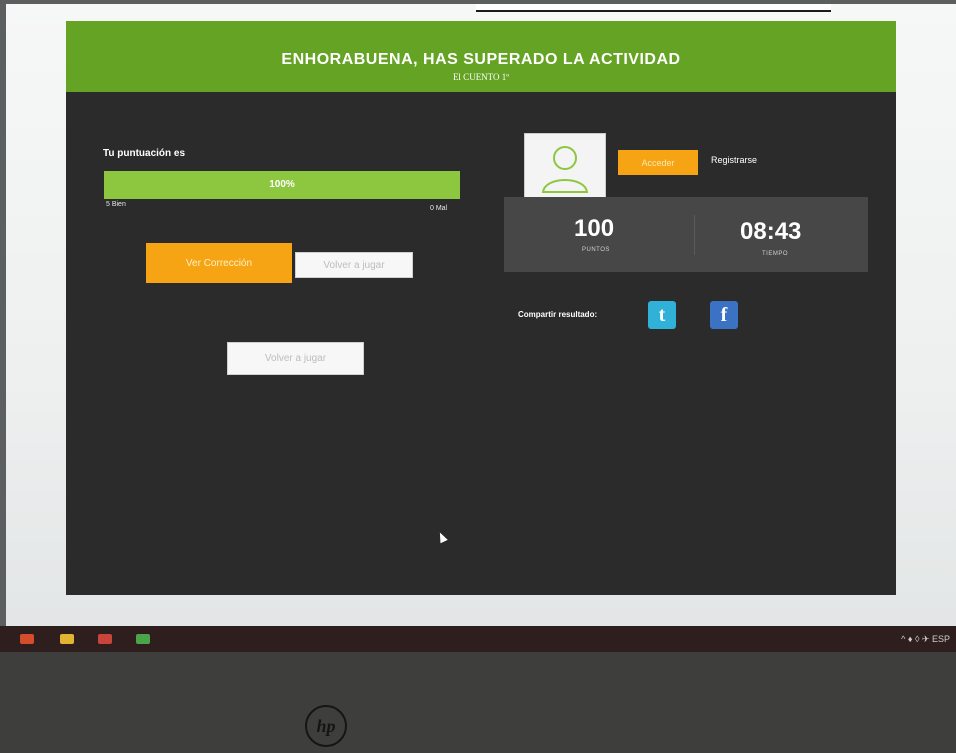  I want to click on system-tray: ^ ♦ ◊ ✈ ESP, so click(925, 639).